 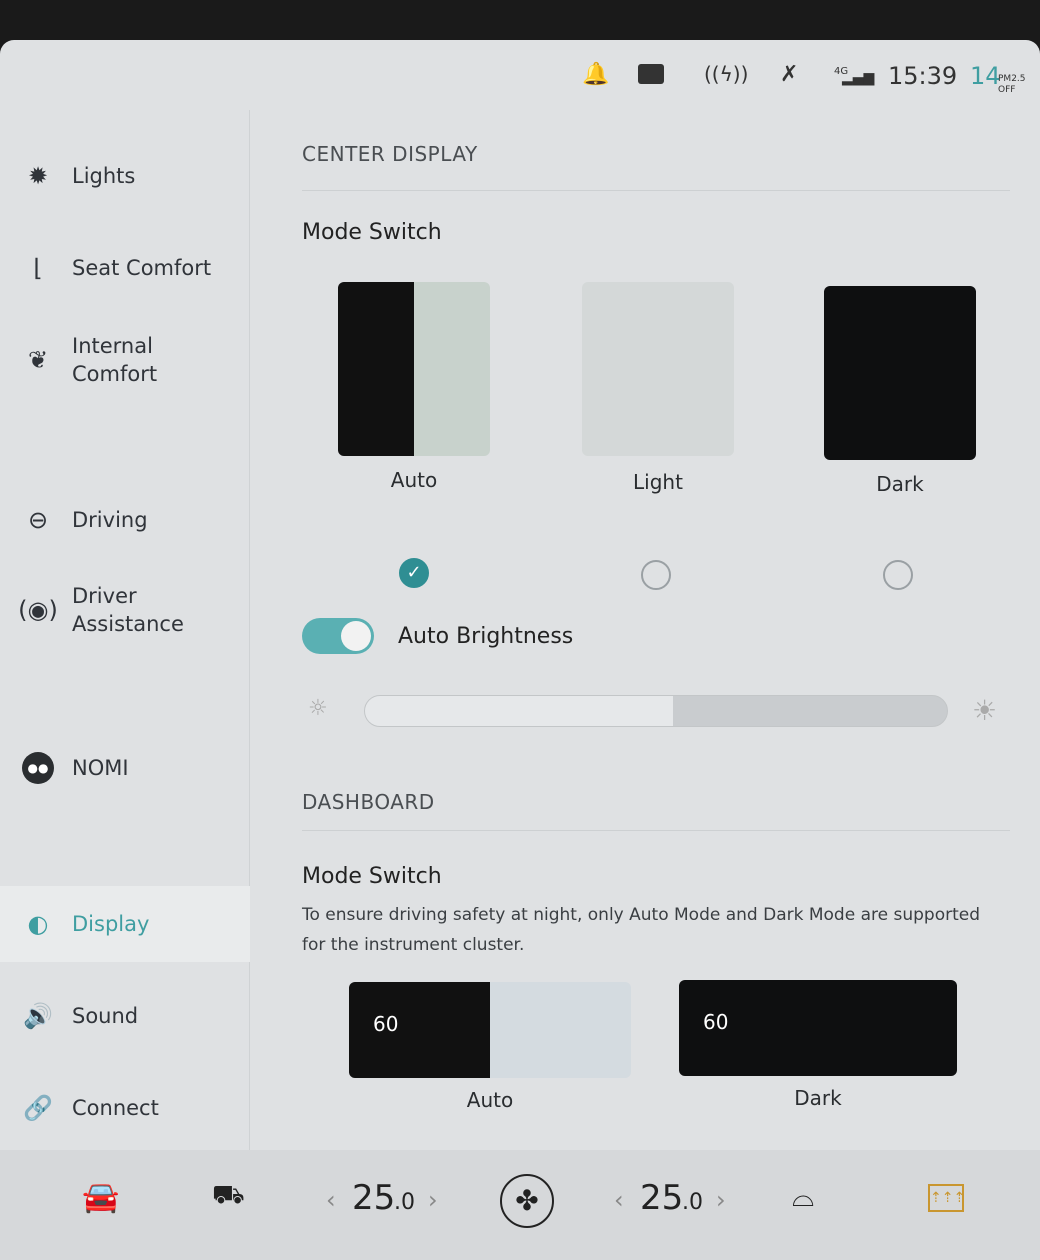 I want to click on sidebar-item-display: ◐ Display, so click(x=125, y=924).